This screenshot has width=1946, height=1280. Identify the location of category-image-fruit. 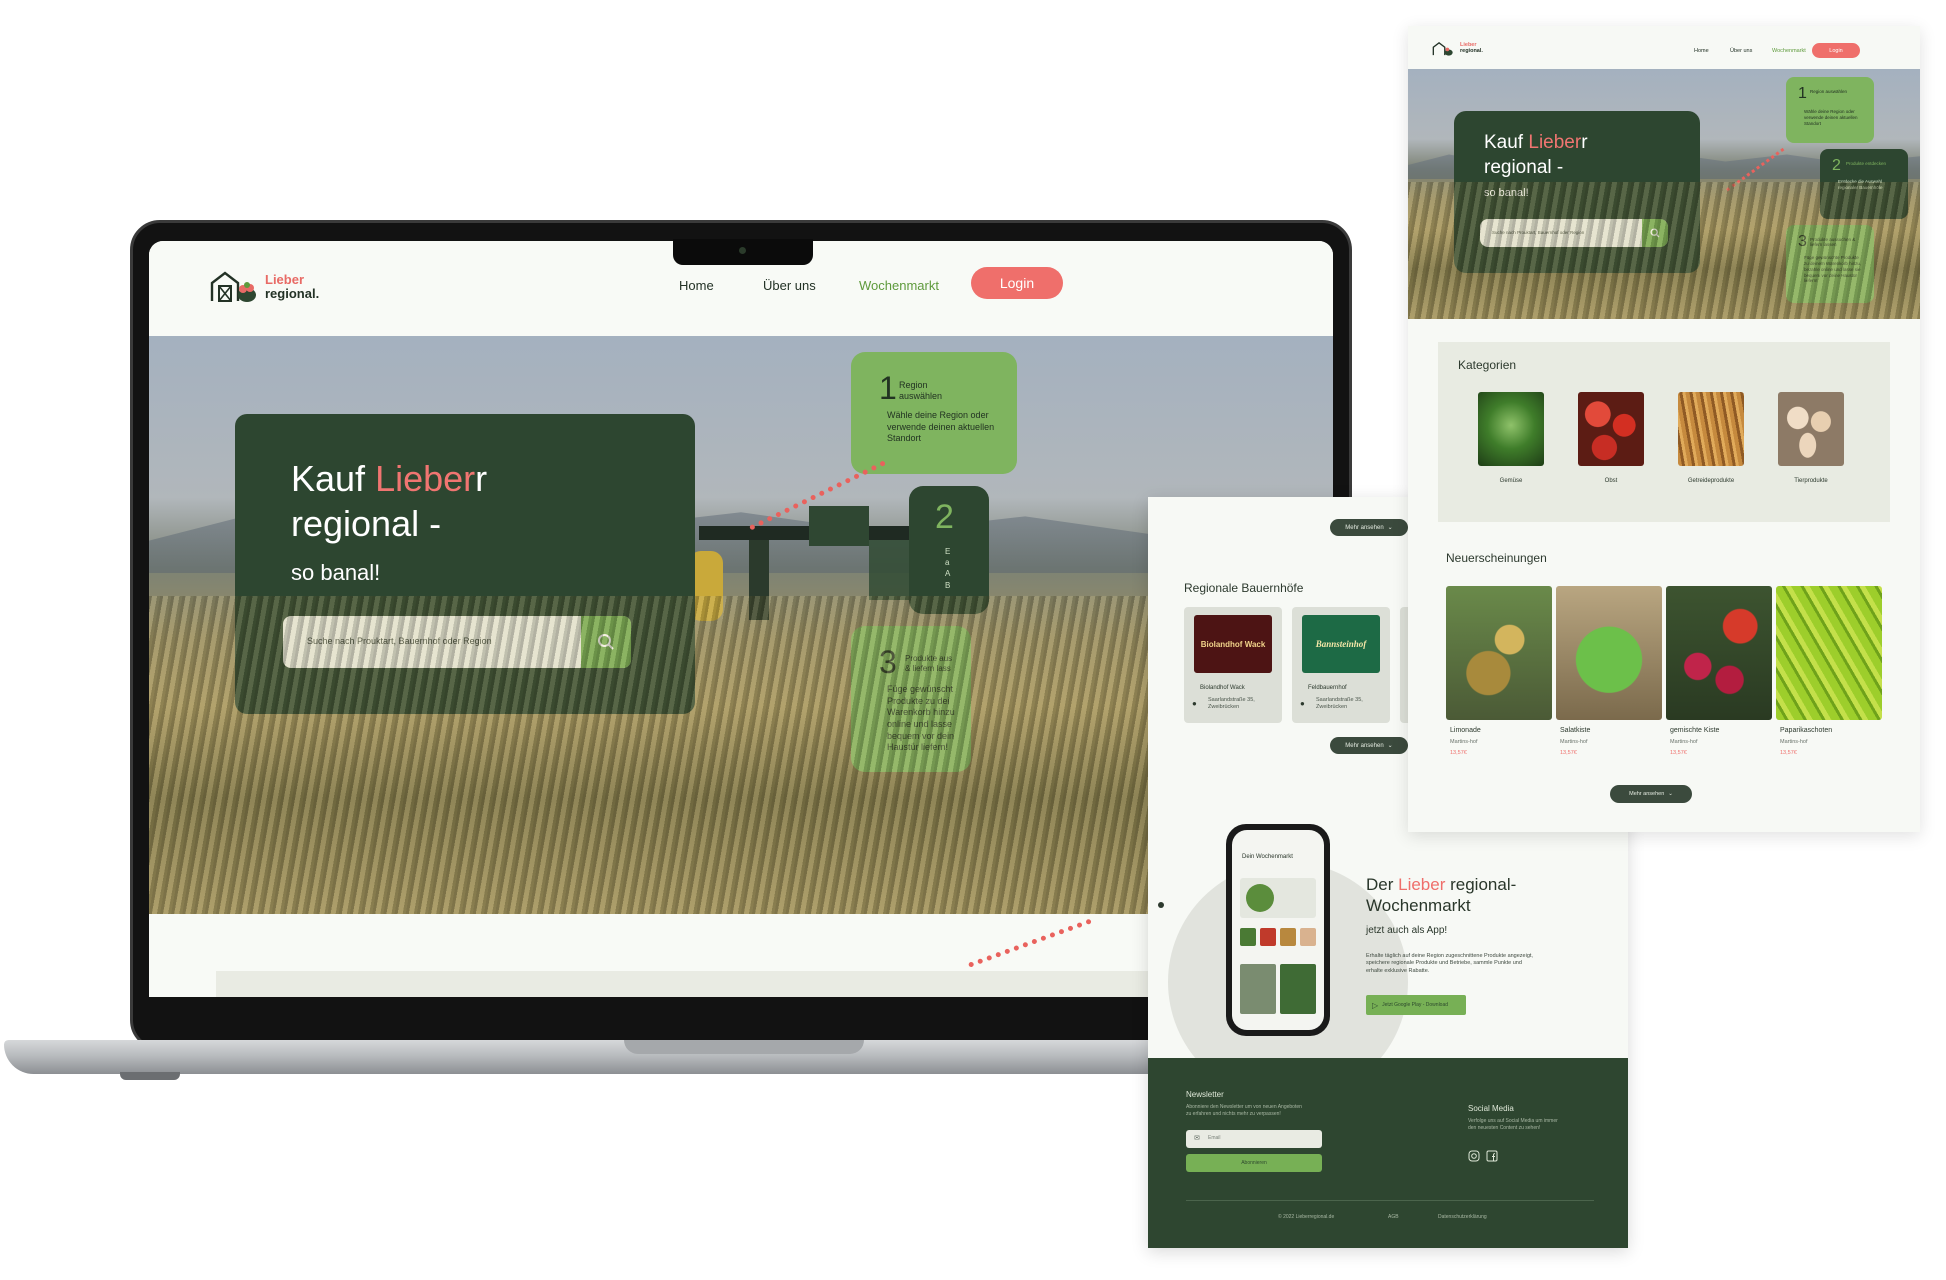
(1611, 429).